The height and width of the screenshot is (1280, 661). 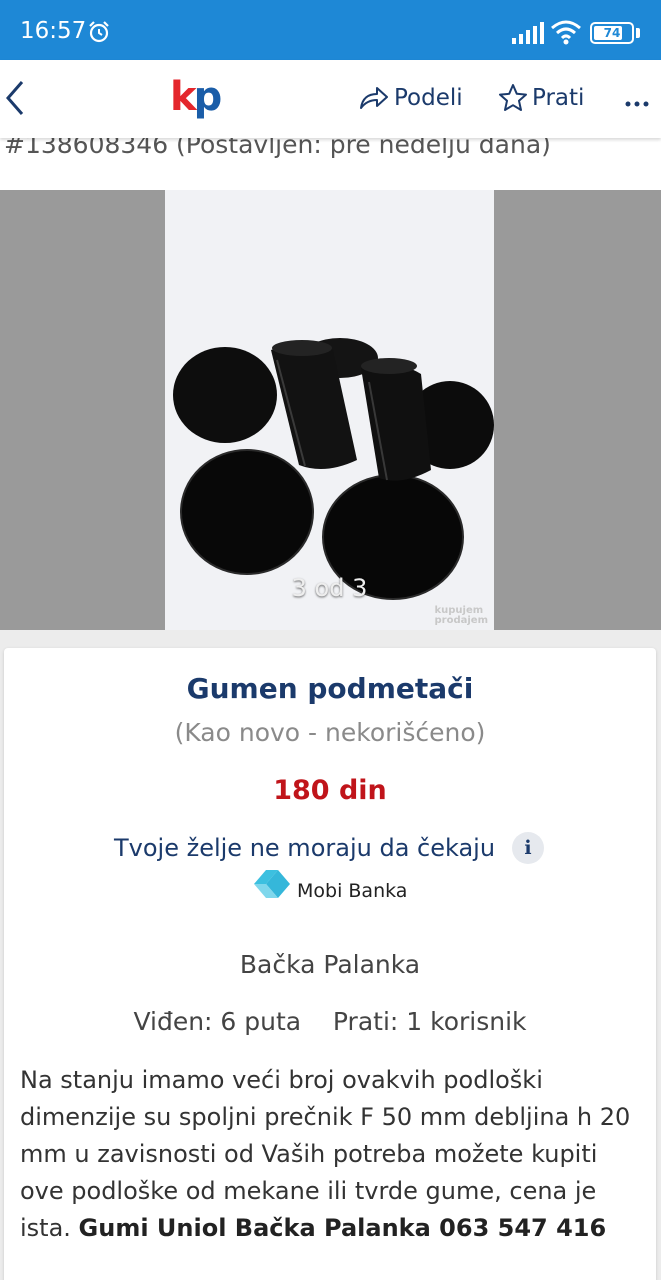 I want to click on description-contact: Gumi Uniol Bačka Palanka 063 547 416, so click(x=342, y=1228).